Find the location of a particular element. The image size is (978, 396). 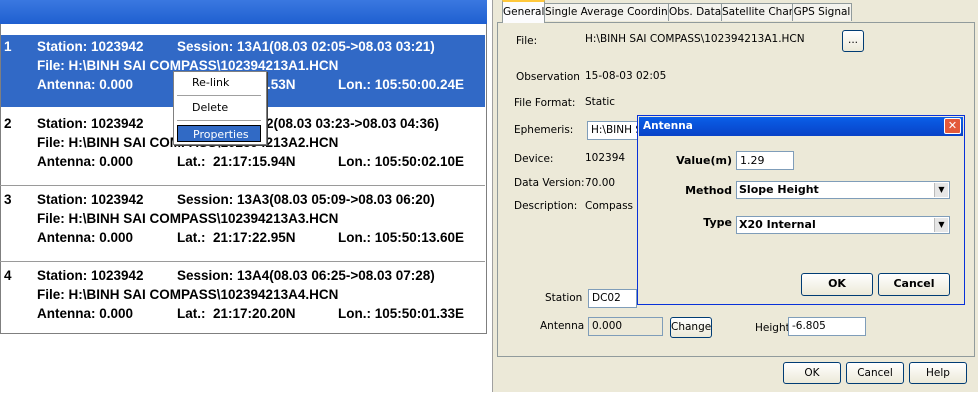

observation-label: Observation is located at coordinates (548, 77).